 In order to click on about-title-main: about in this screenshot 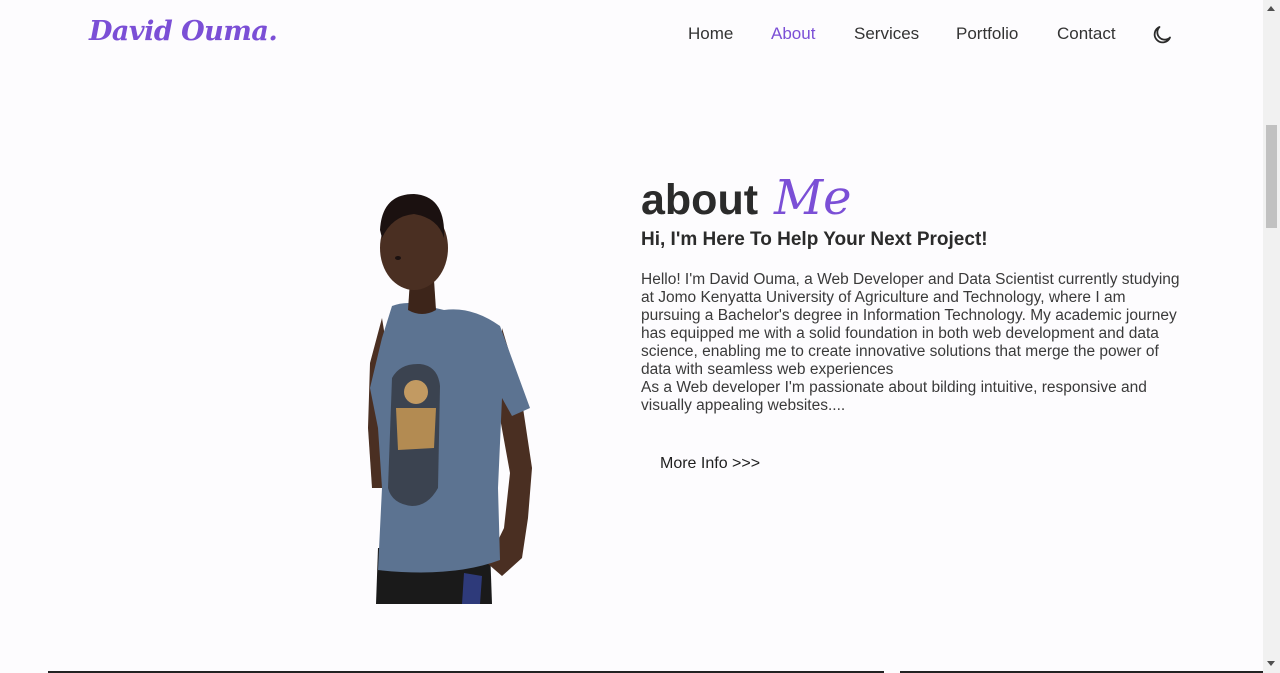, I will do `click(700, 200)`.